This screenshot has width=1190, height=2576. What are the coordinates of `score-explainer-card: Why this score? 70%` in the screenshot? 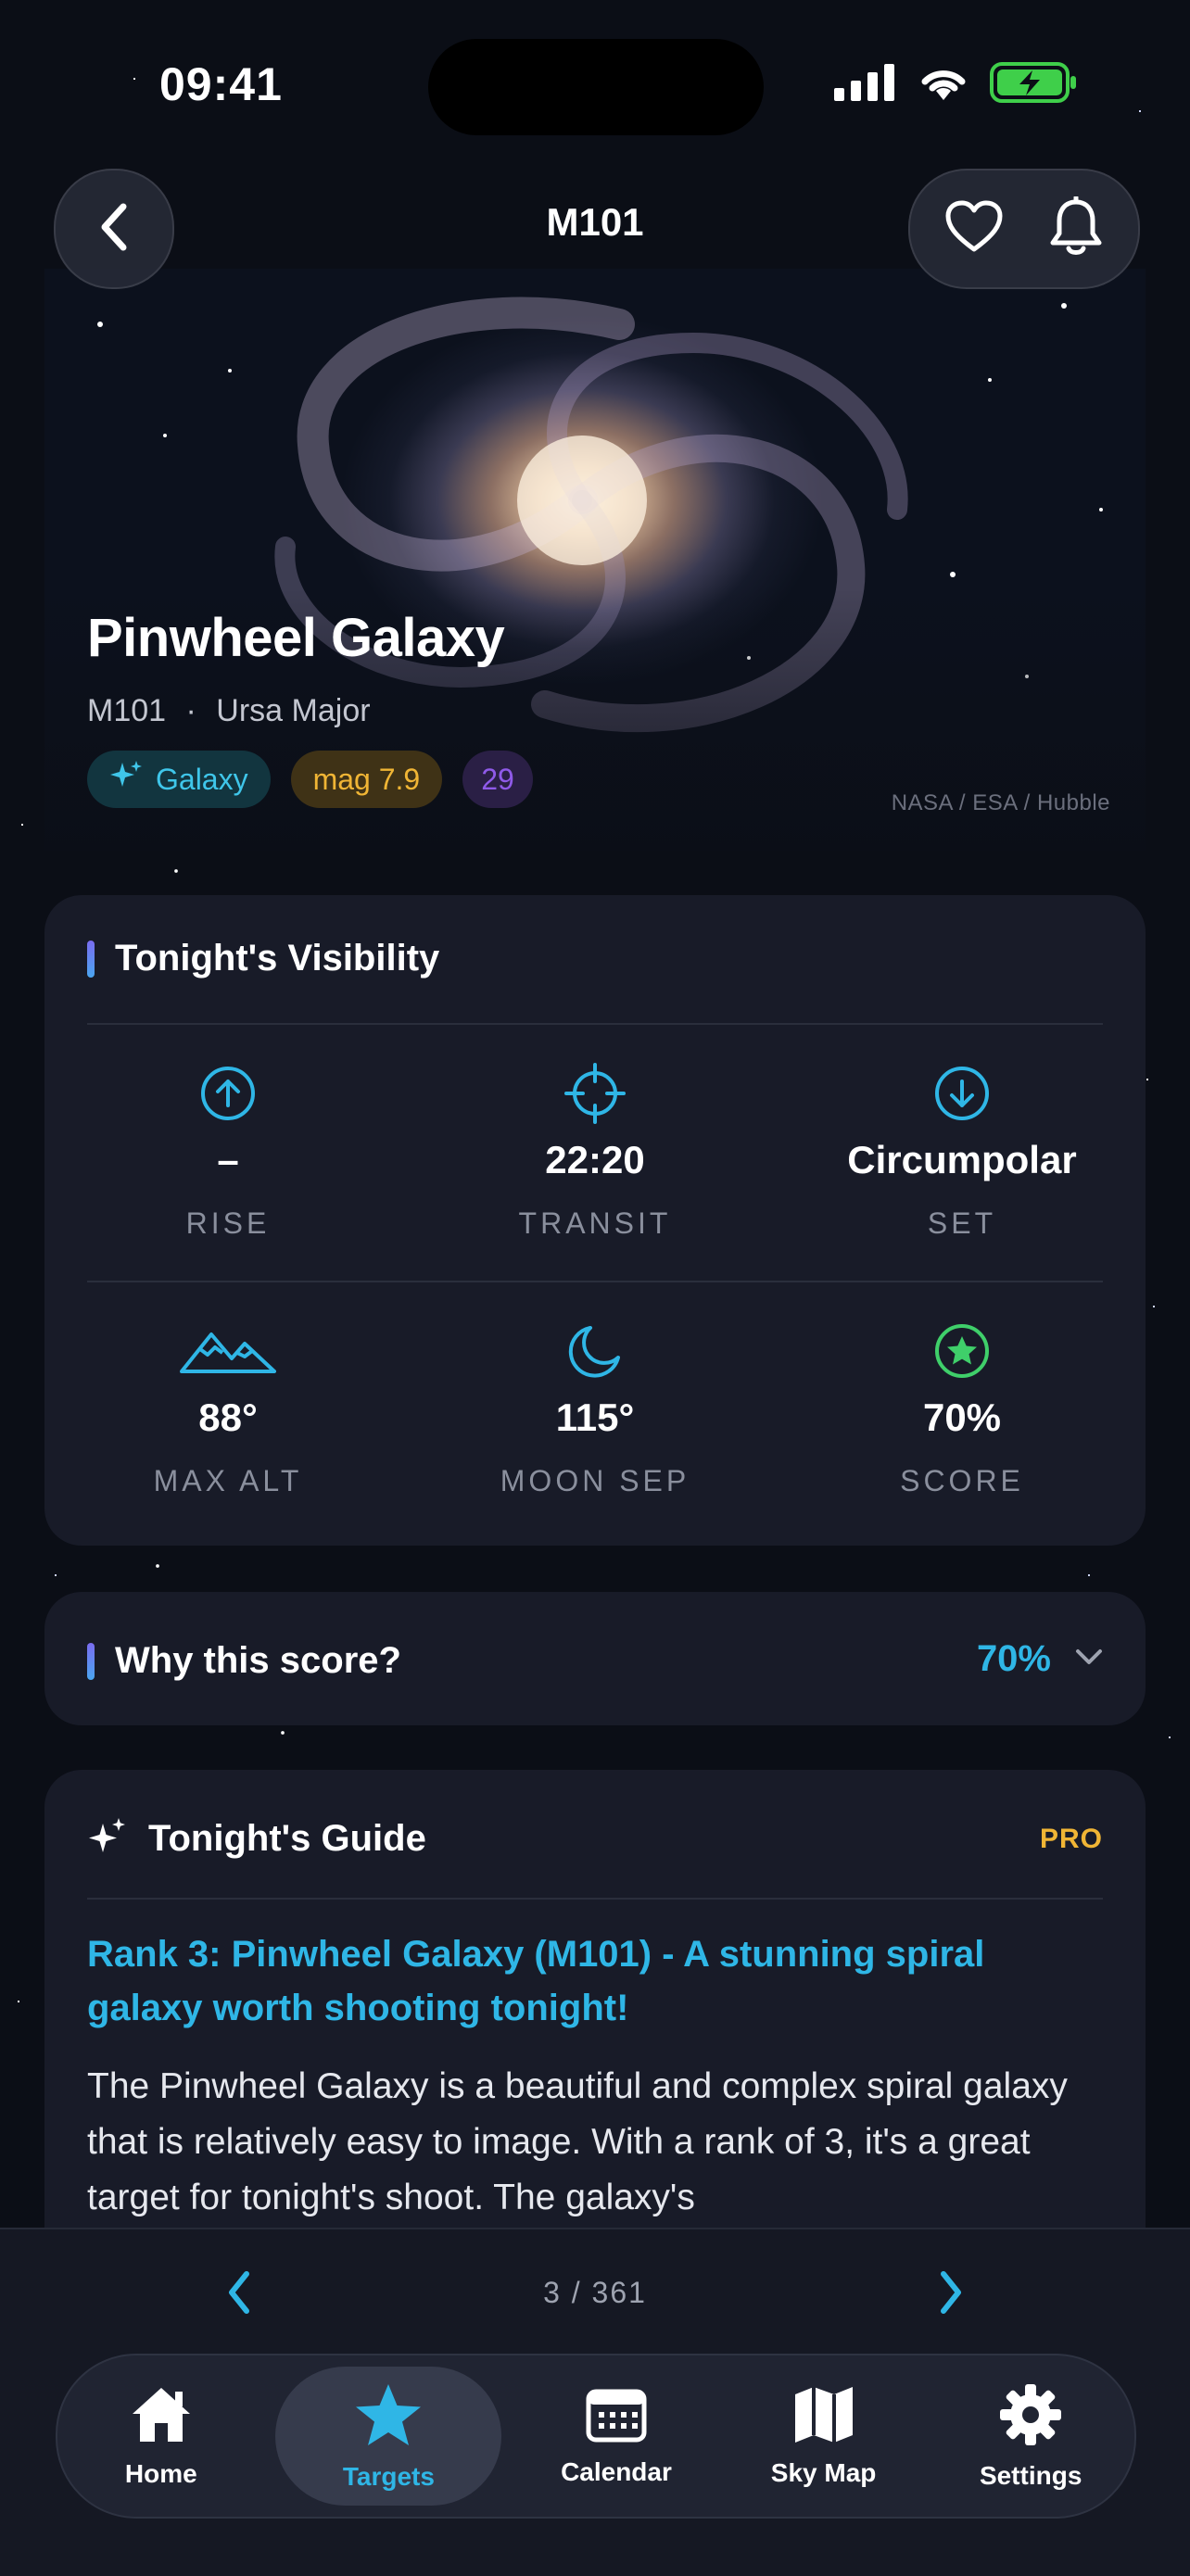 It's located at (595, 1658).